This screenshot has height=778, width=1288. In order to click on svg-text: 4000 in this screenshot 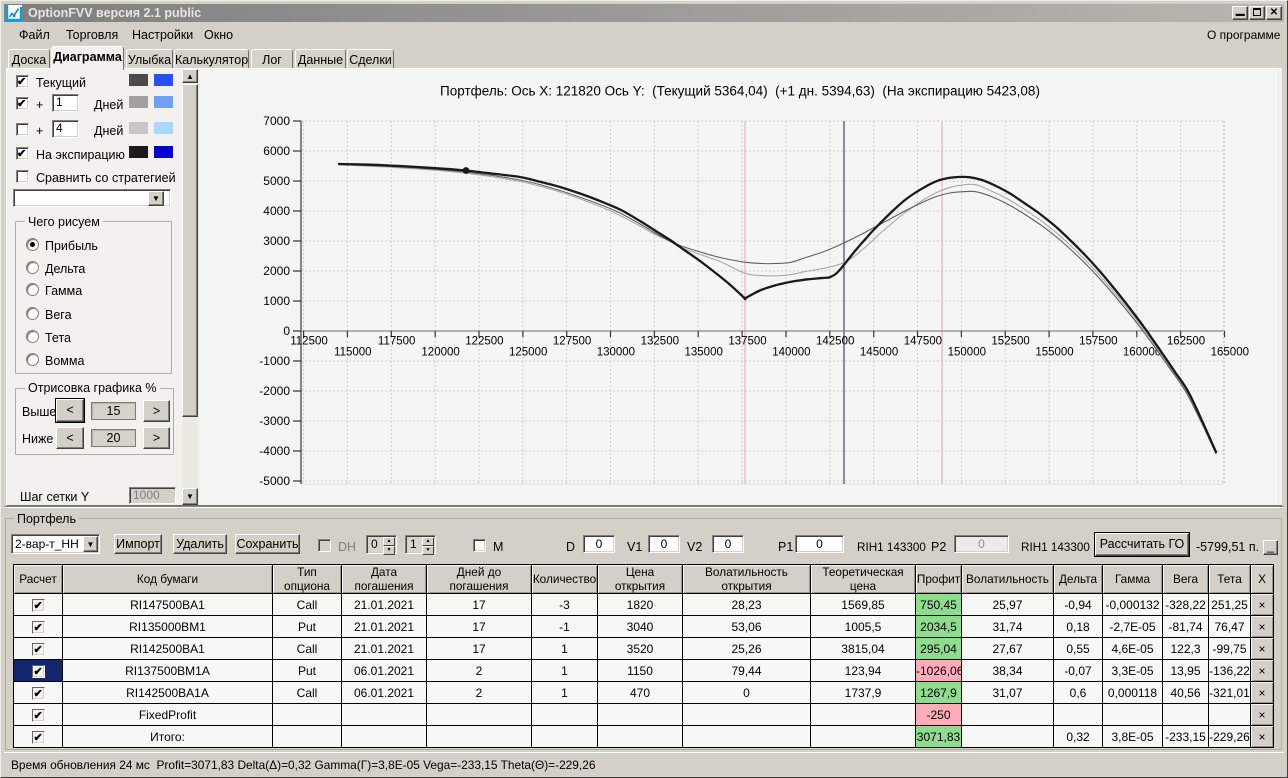, I will do `click(276, 211)`.